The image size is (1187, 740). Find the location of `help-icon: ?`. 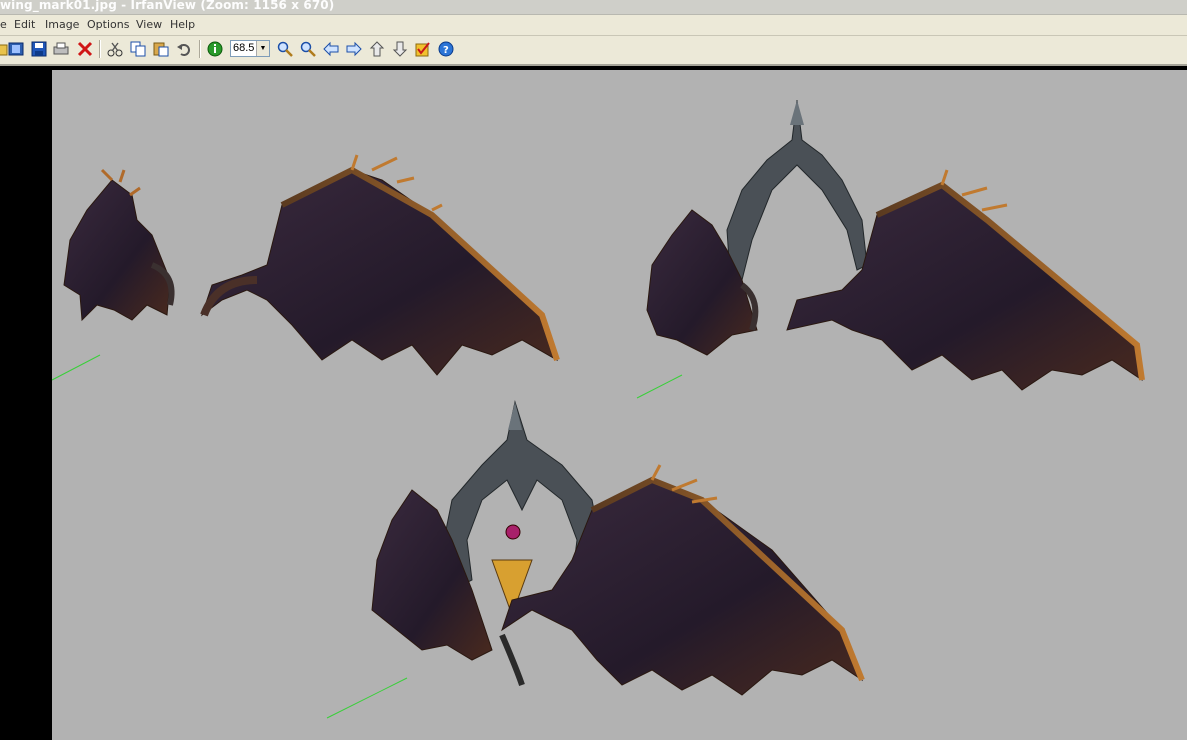

help-icon: ? is located at coordinates (446, 49).